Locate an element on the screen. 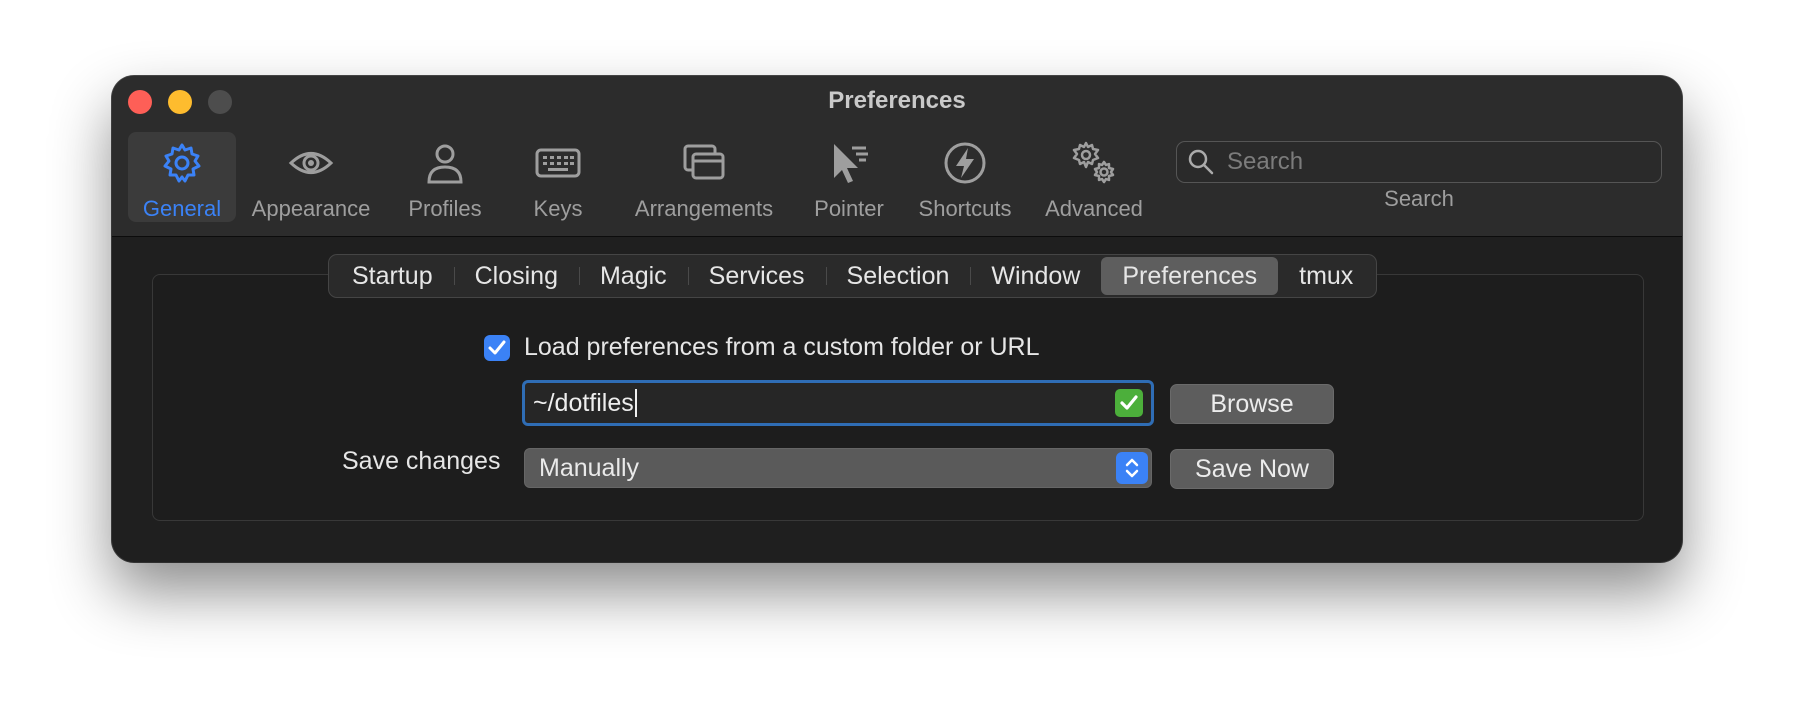  windows-icon is located at coordinates (704, 162).